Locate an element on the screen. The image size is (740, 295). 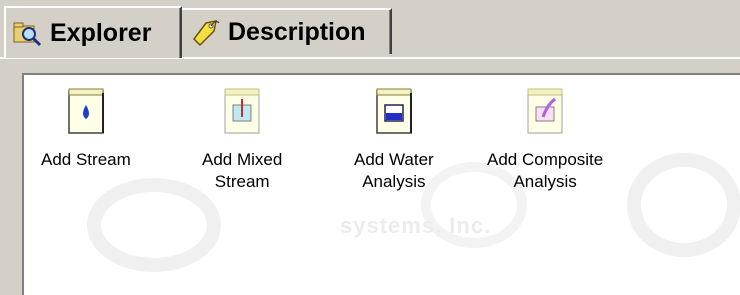
water-drop-page-icon is located at coordinates (86, 111).